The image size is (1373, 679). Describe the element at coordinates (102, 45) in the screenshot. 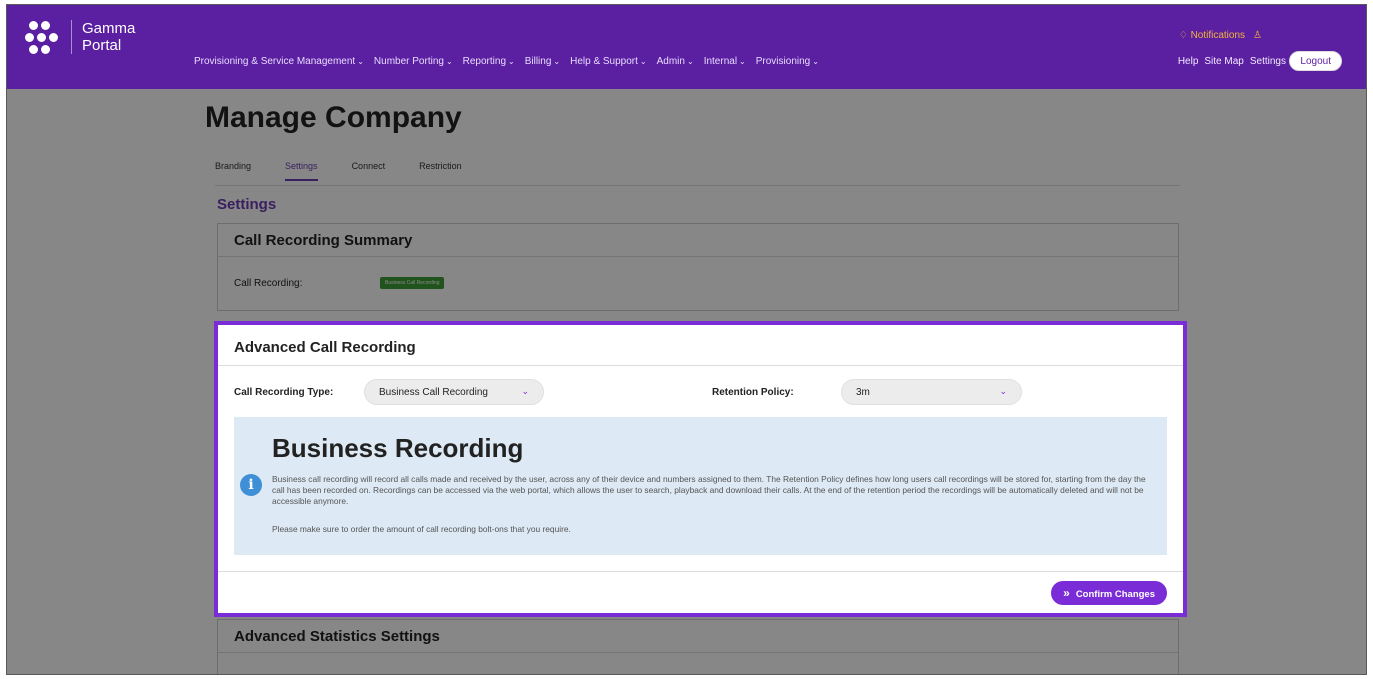

I see `logo-line-2: Portal` at that location.